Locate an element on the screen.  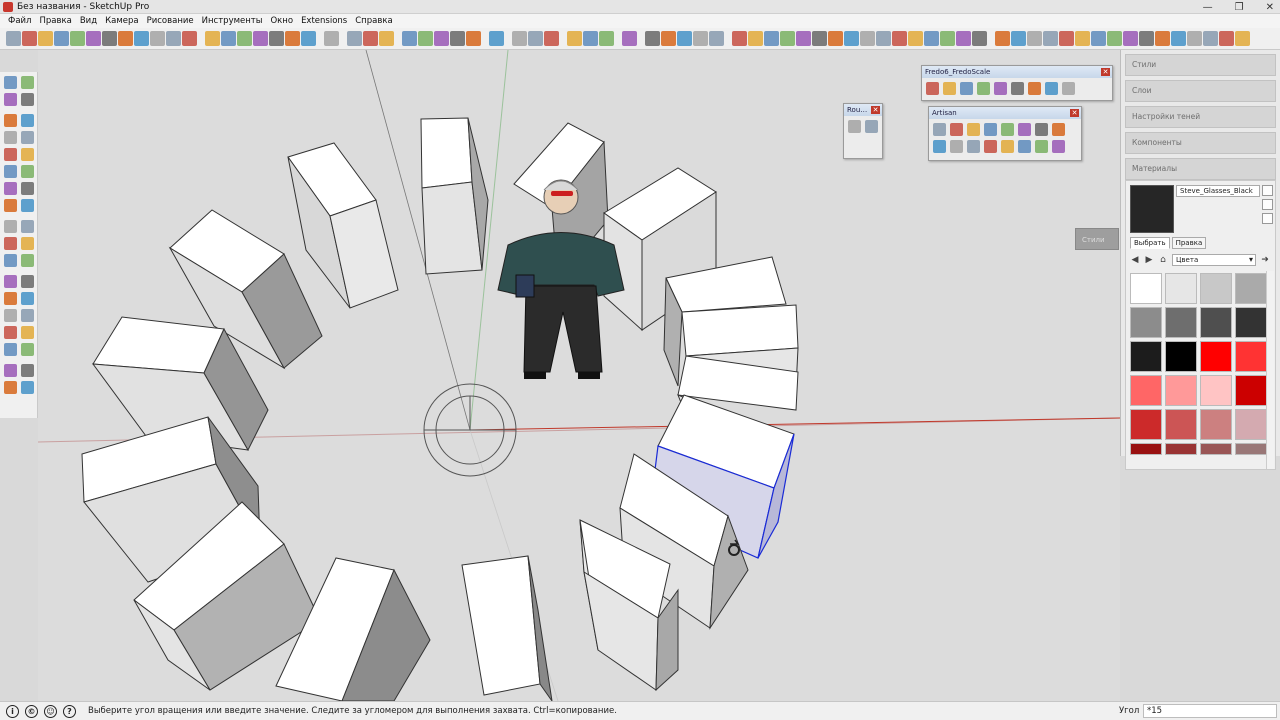
menu-help: Справка is located at coordinates (373, 21).